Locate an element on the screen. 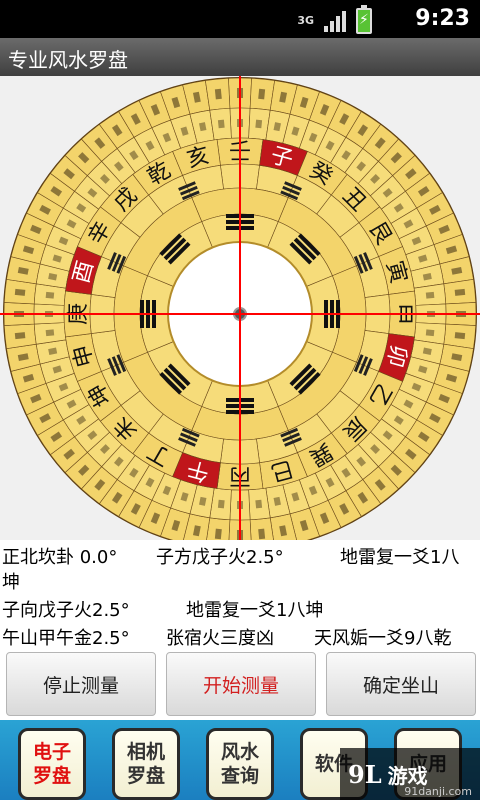  start-measure-button: 开始测量 is located at coordinates (241, 684).